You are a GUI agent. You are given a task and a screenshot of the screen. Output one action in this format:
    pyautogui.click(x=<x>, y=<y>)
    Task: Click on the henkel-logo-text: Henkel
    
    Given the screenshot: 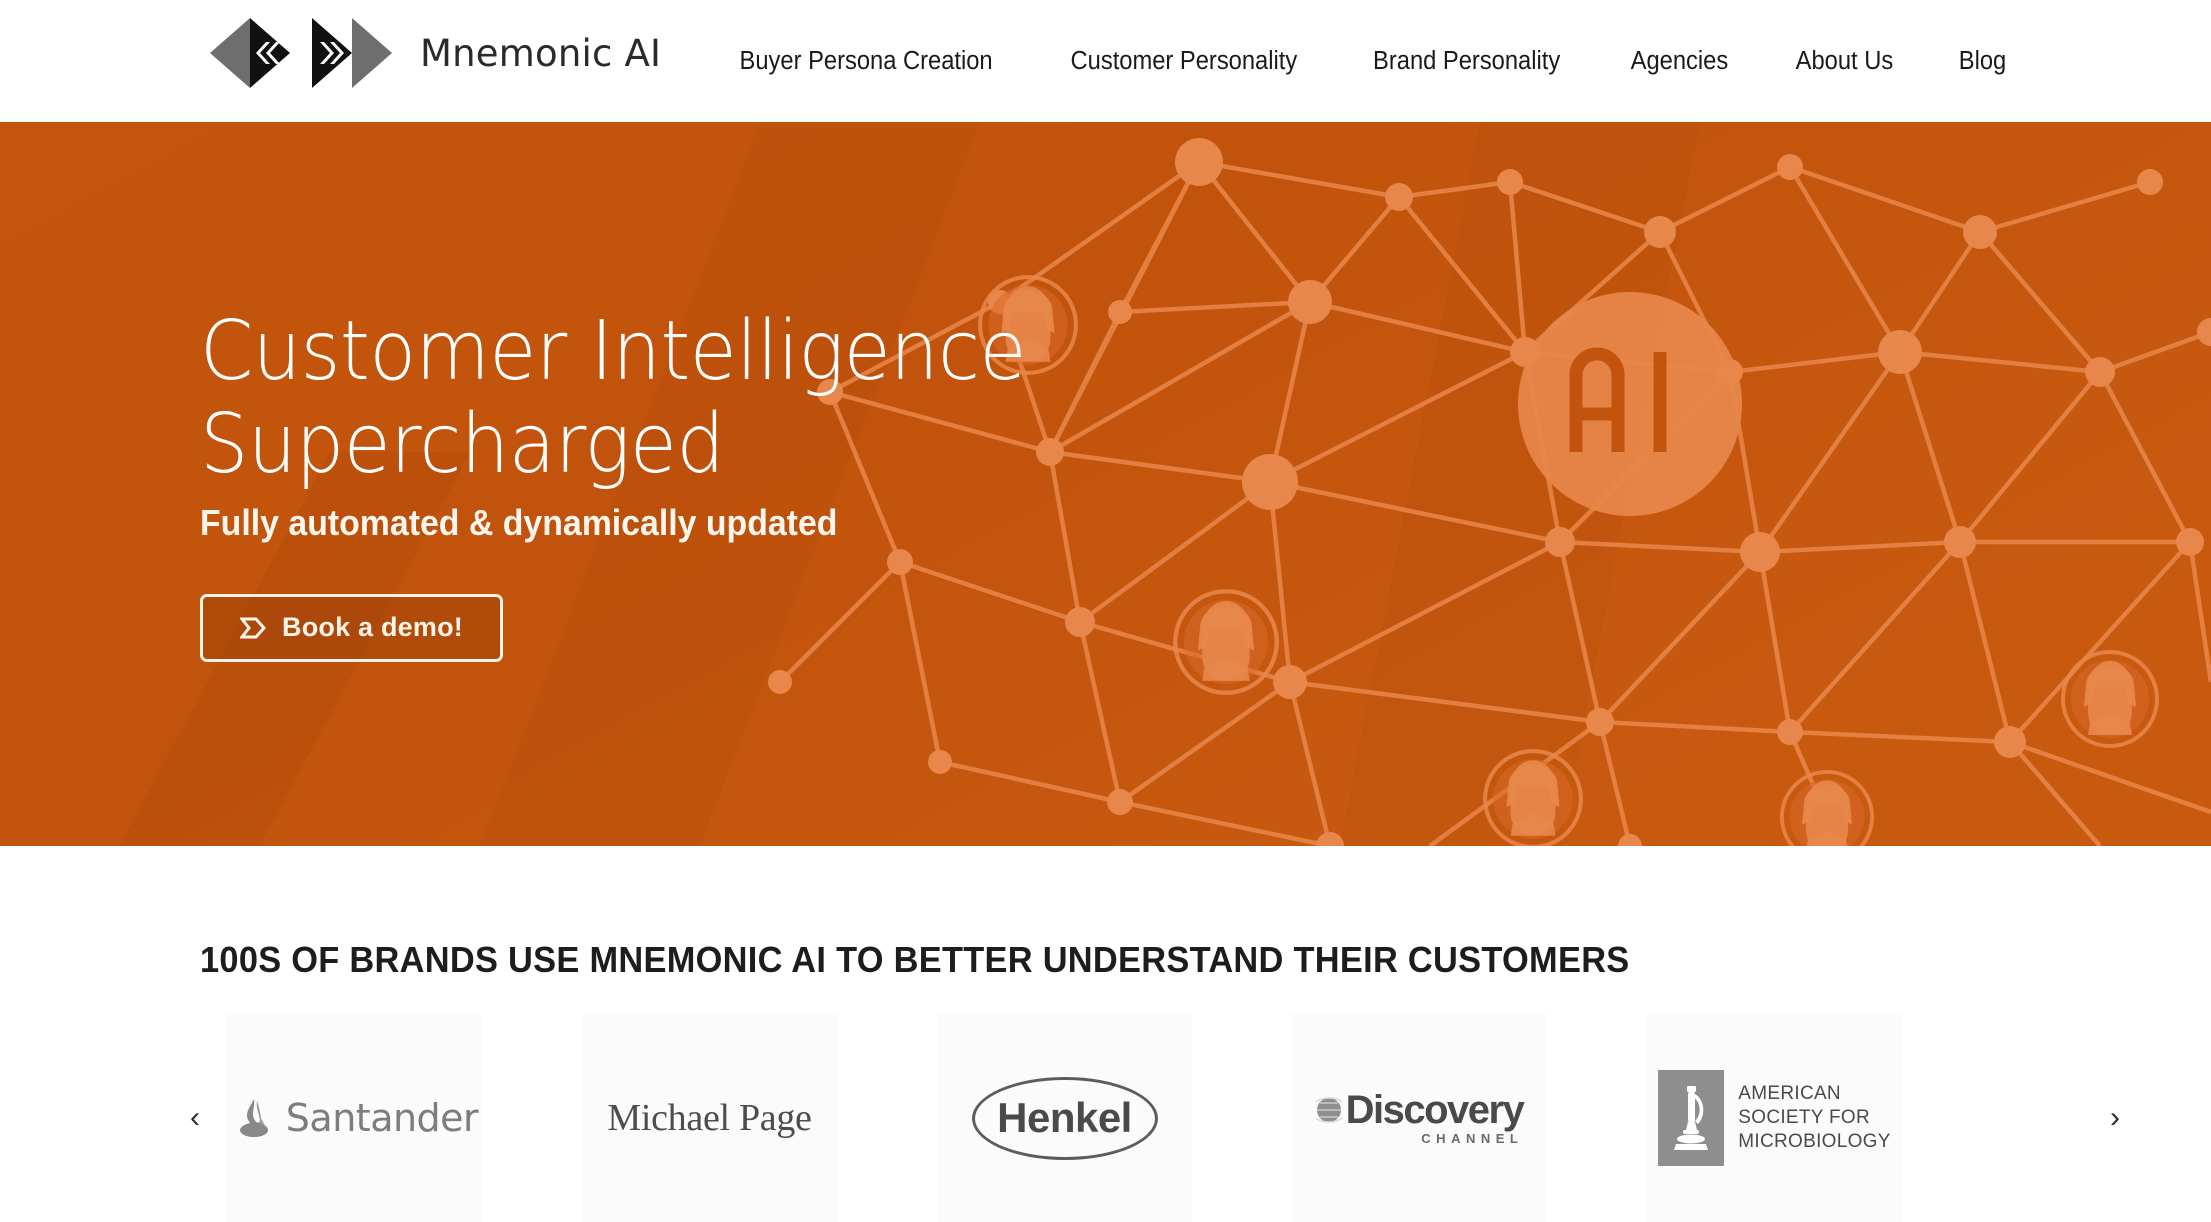 What is the action you would take?
    pyautogui.click(x=1064, y=1117)
    